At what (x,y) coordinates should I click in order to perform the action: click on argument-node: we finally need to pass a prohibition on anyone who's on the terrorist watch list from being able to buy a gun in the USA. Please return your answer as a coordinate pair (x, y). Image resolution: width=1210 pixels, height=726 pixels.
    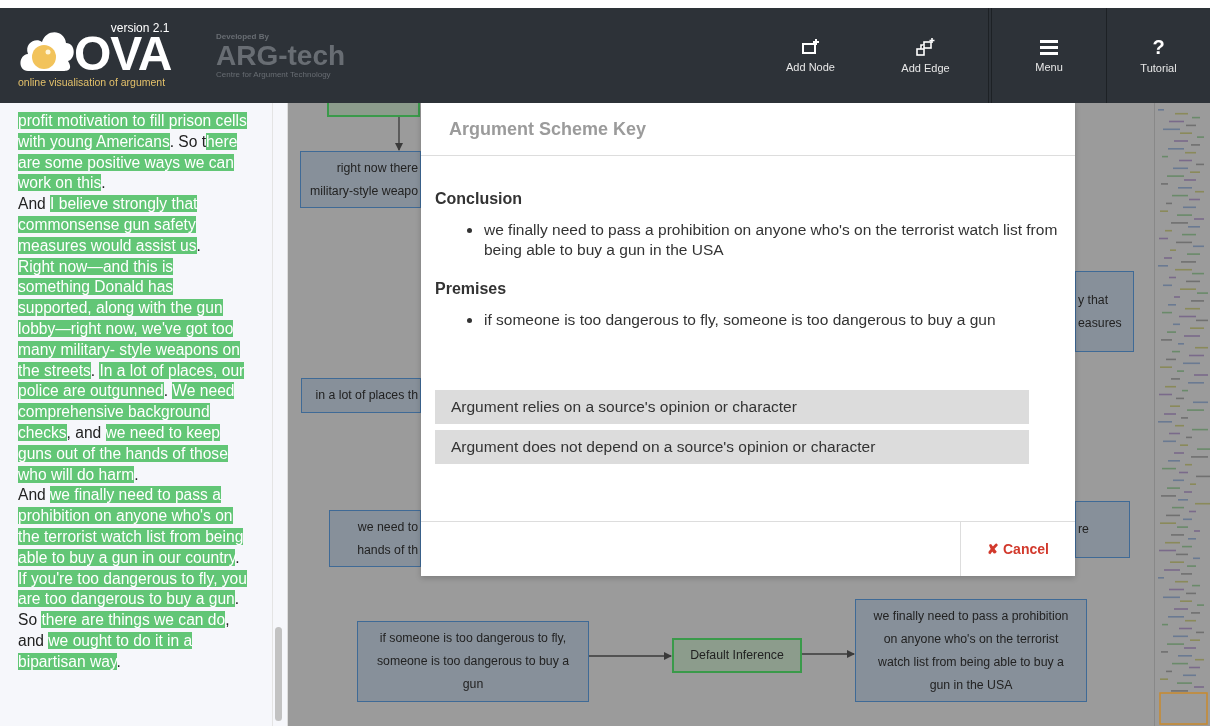
    Looking at the image, I should click on (971, 650).